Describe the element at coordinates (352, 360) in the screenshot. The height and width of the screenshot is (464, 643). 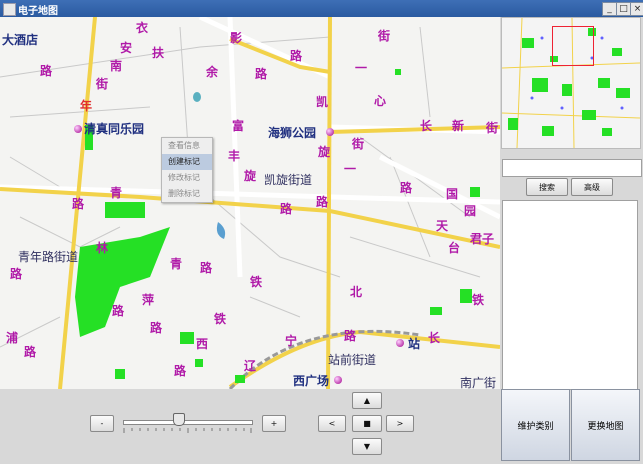
I see `district-label: 站前街道` at that location.